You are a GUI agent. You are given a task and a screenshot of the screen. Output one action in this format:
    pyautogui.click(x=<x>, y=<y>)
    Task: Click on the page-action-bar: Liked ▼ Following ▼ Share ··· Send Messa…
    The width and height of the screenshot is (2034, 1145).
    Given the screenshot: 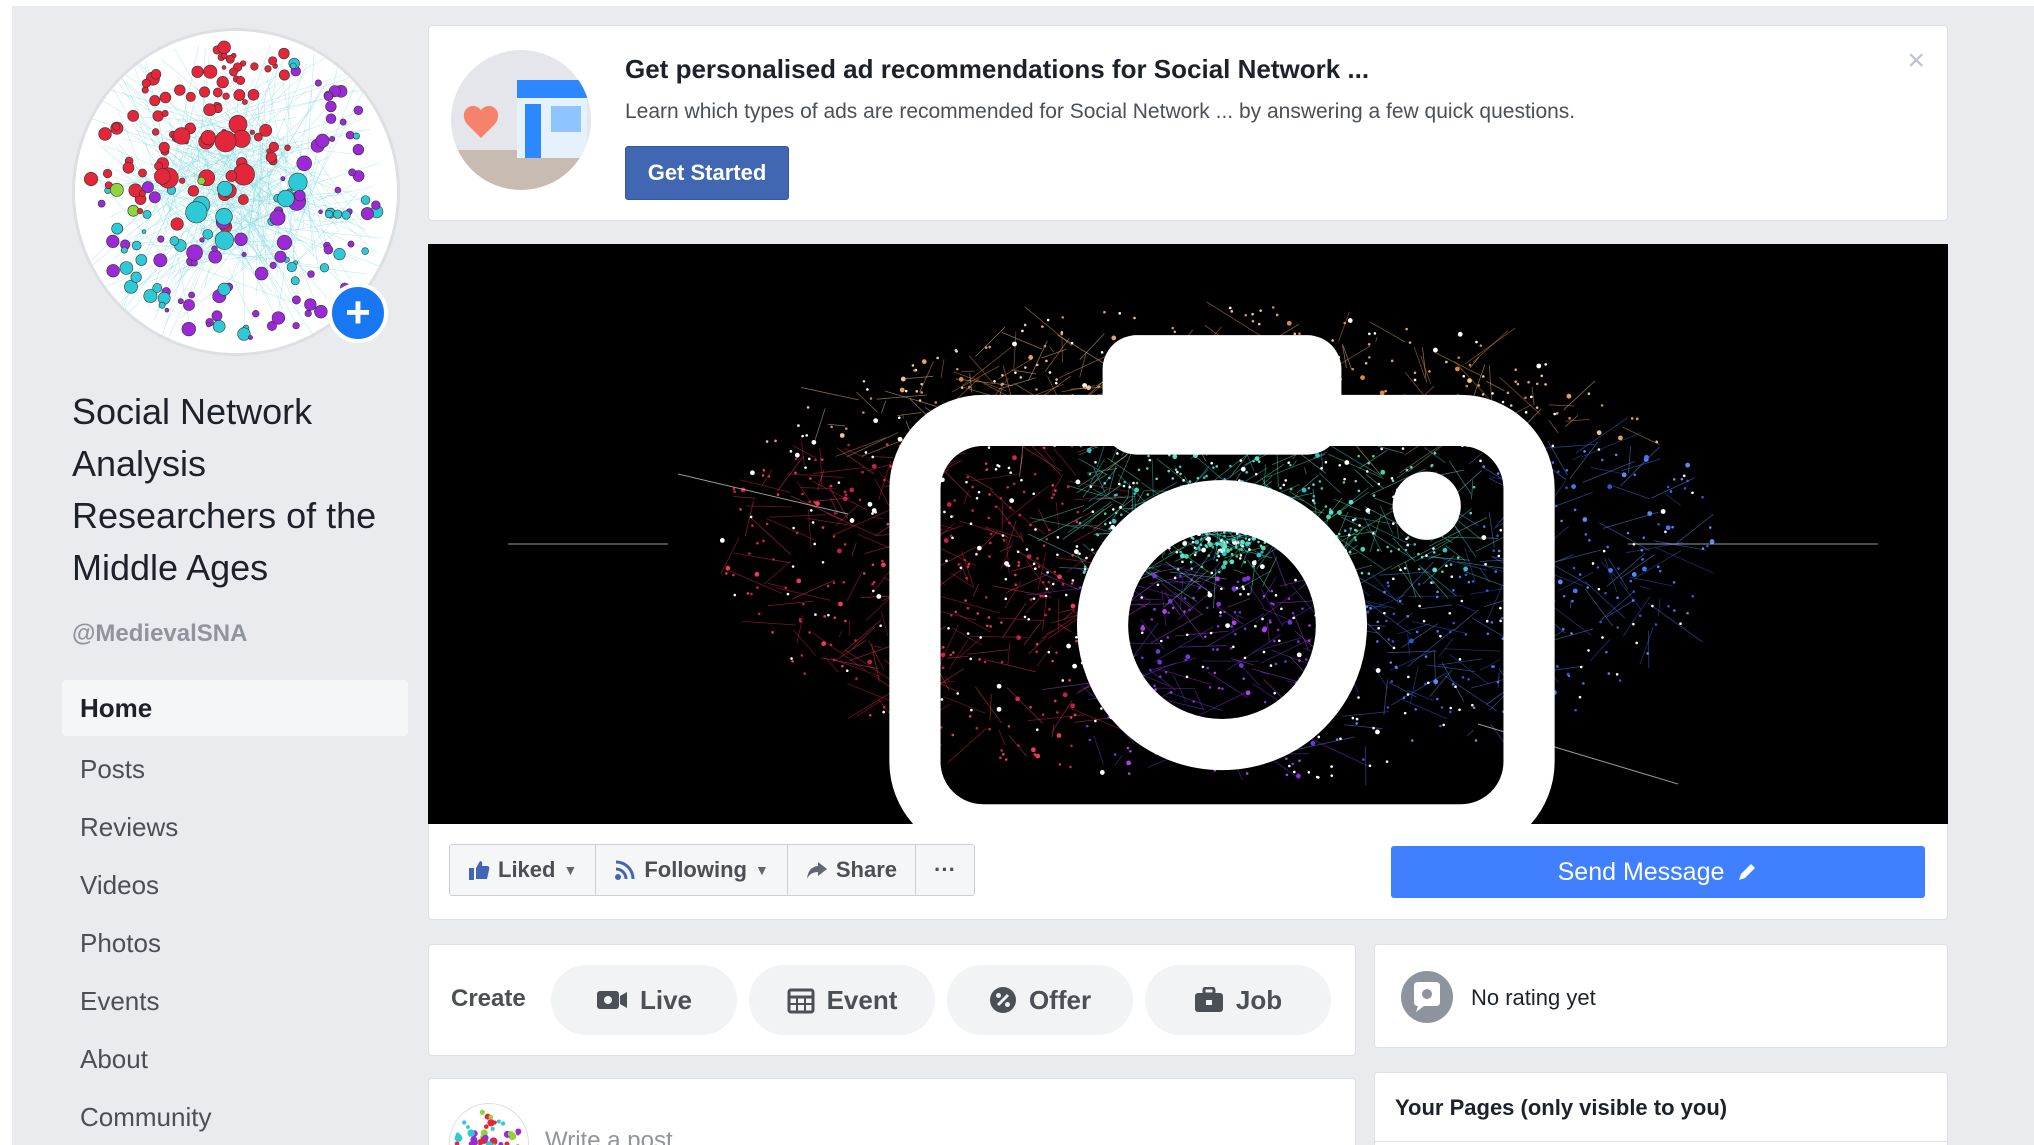 What is the action you would take?
    pyautogui.click(x=1188, y=872)
    